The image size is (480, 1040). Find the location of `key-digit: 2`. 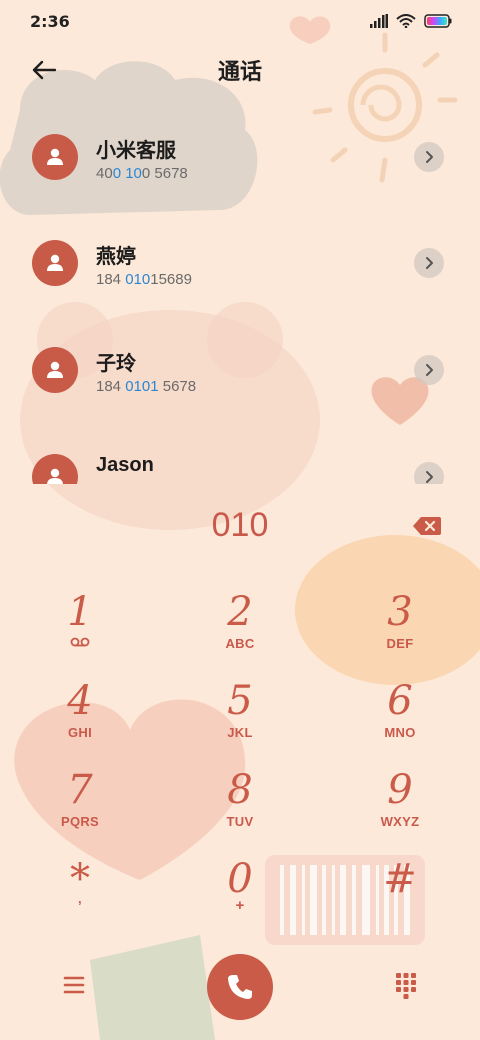

key-digit: 2 is located at coordinates (240, 612).